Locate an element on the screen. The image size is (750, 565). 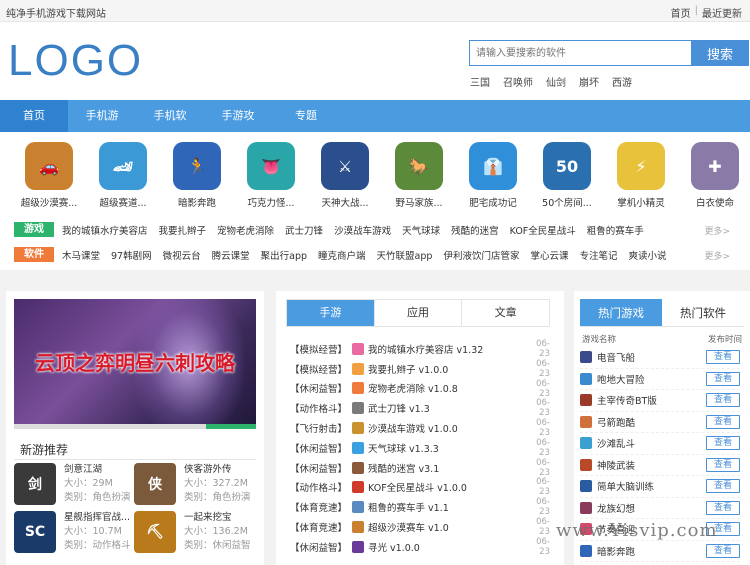
list-item: 【动作格斗】 武士刀锋 v1.3 06-23 is located at coordinates (420, 408).